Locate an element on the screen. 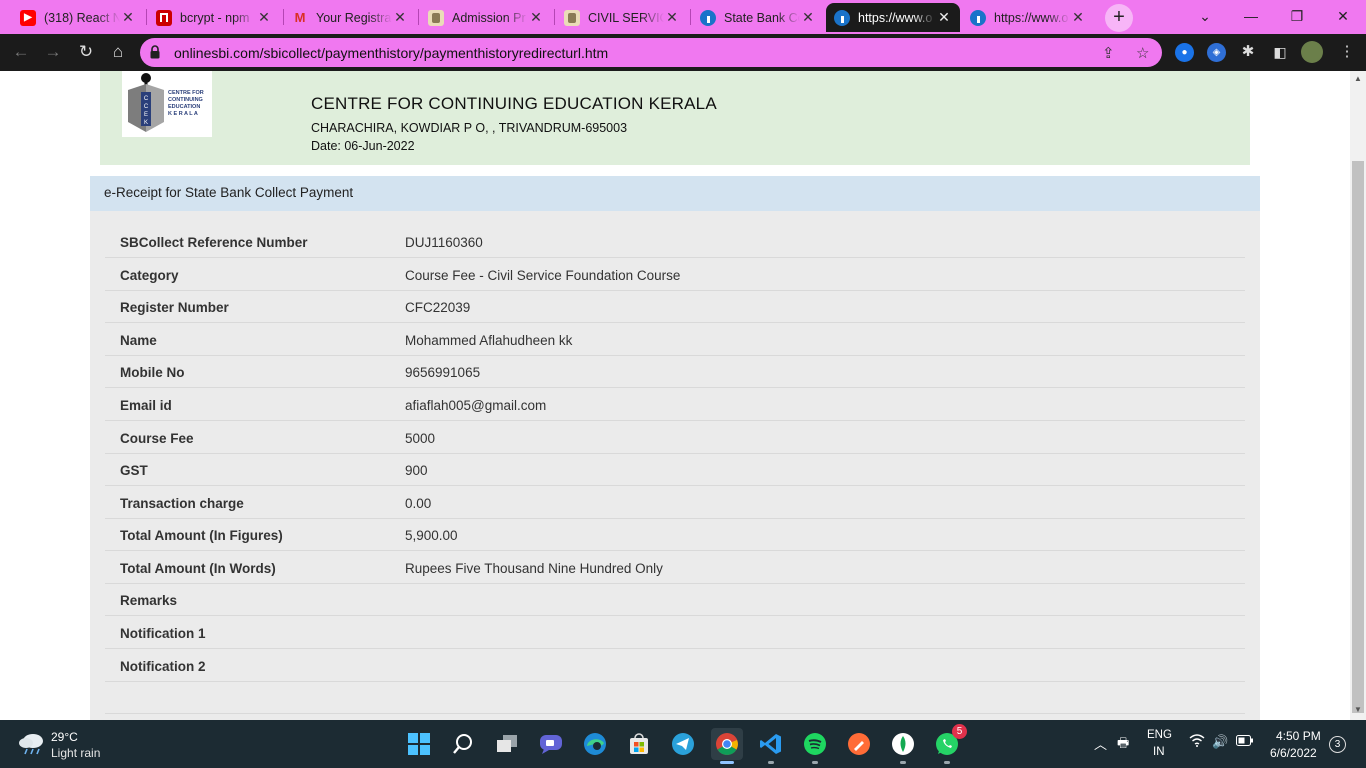 The height and width of the screenshot is (768, 1366). npm-icon is located at coordinates (164, 17).